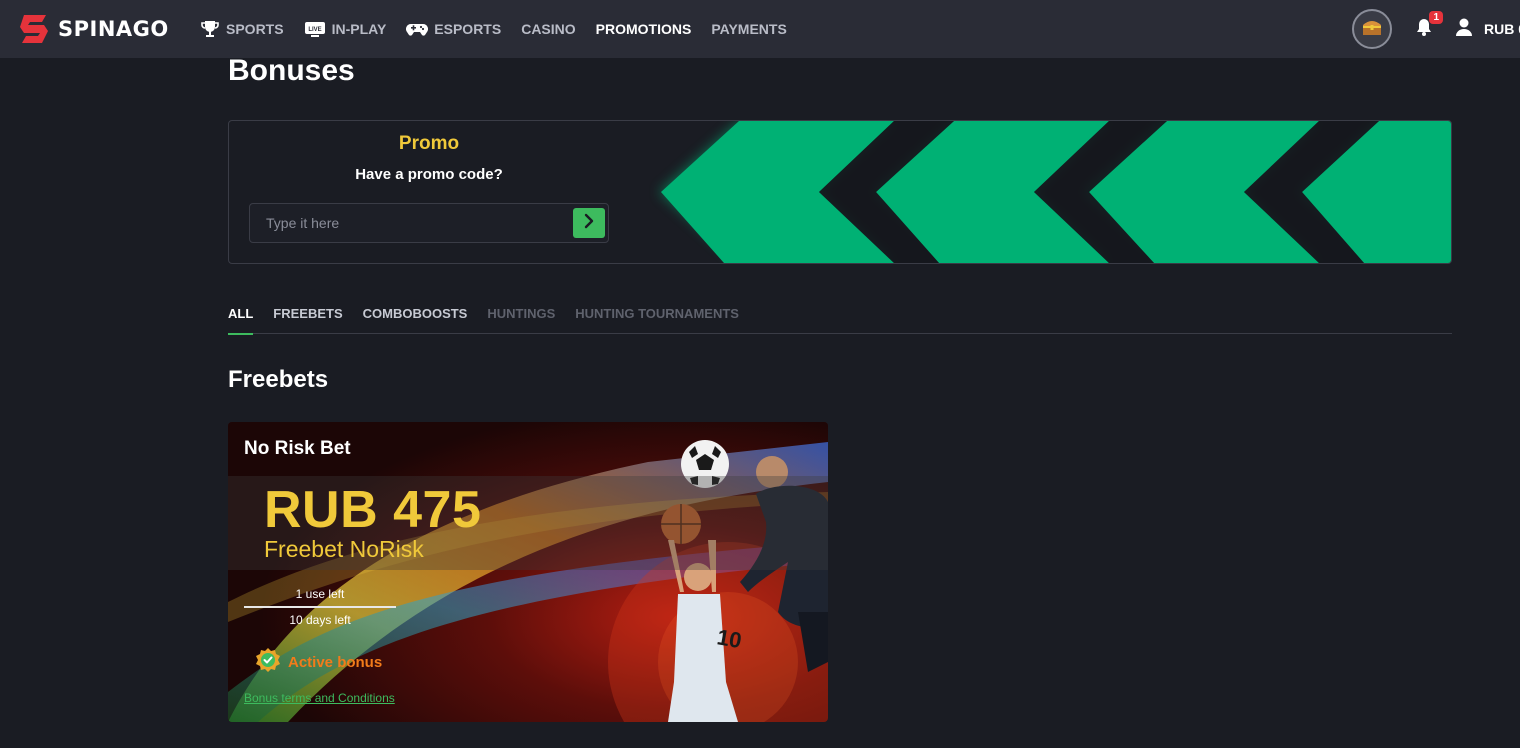  I want to click on nav-esports: ESPORTS, so click(453, 29).